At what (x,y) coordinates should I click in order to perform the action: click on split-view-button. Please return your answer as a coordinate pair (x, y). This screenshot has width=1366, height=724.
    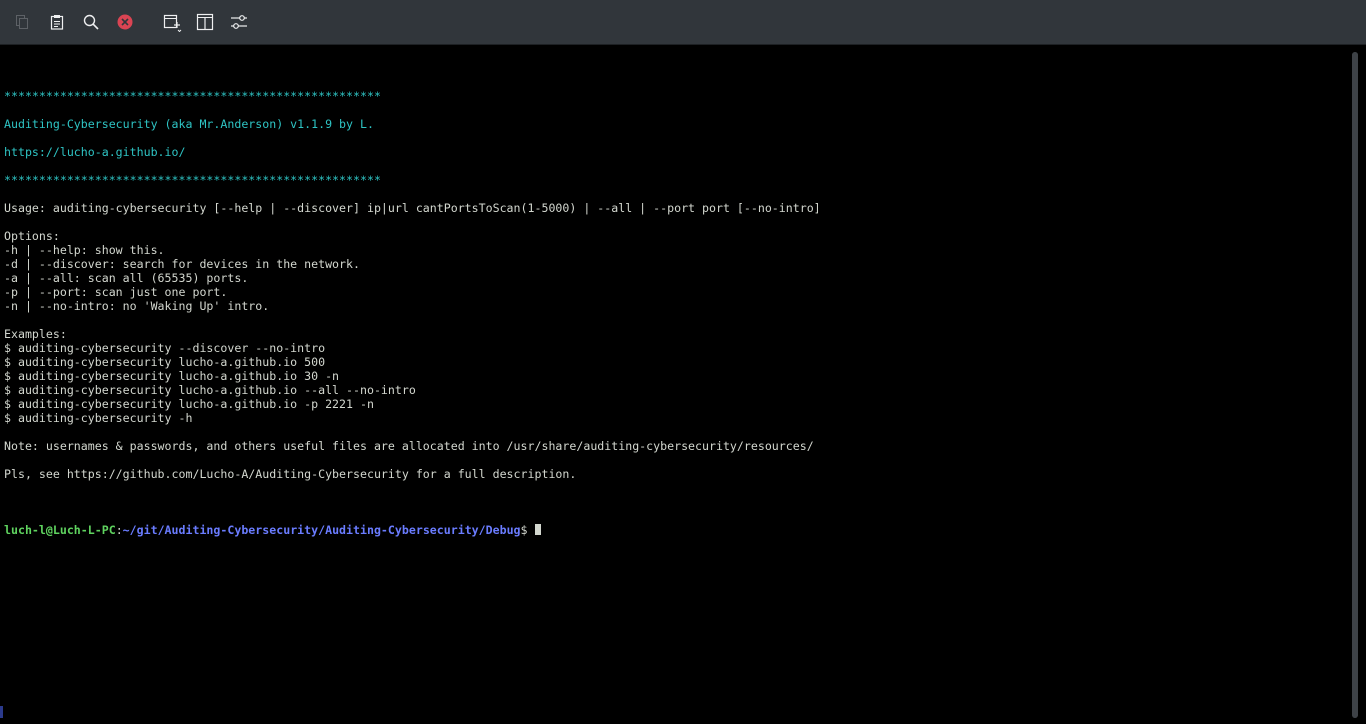
    Looking at the image, I should click on (205, 22).